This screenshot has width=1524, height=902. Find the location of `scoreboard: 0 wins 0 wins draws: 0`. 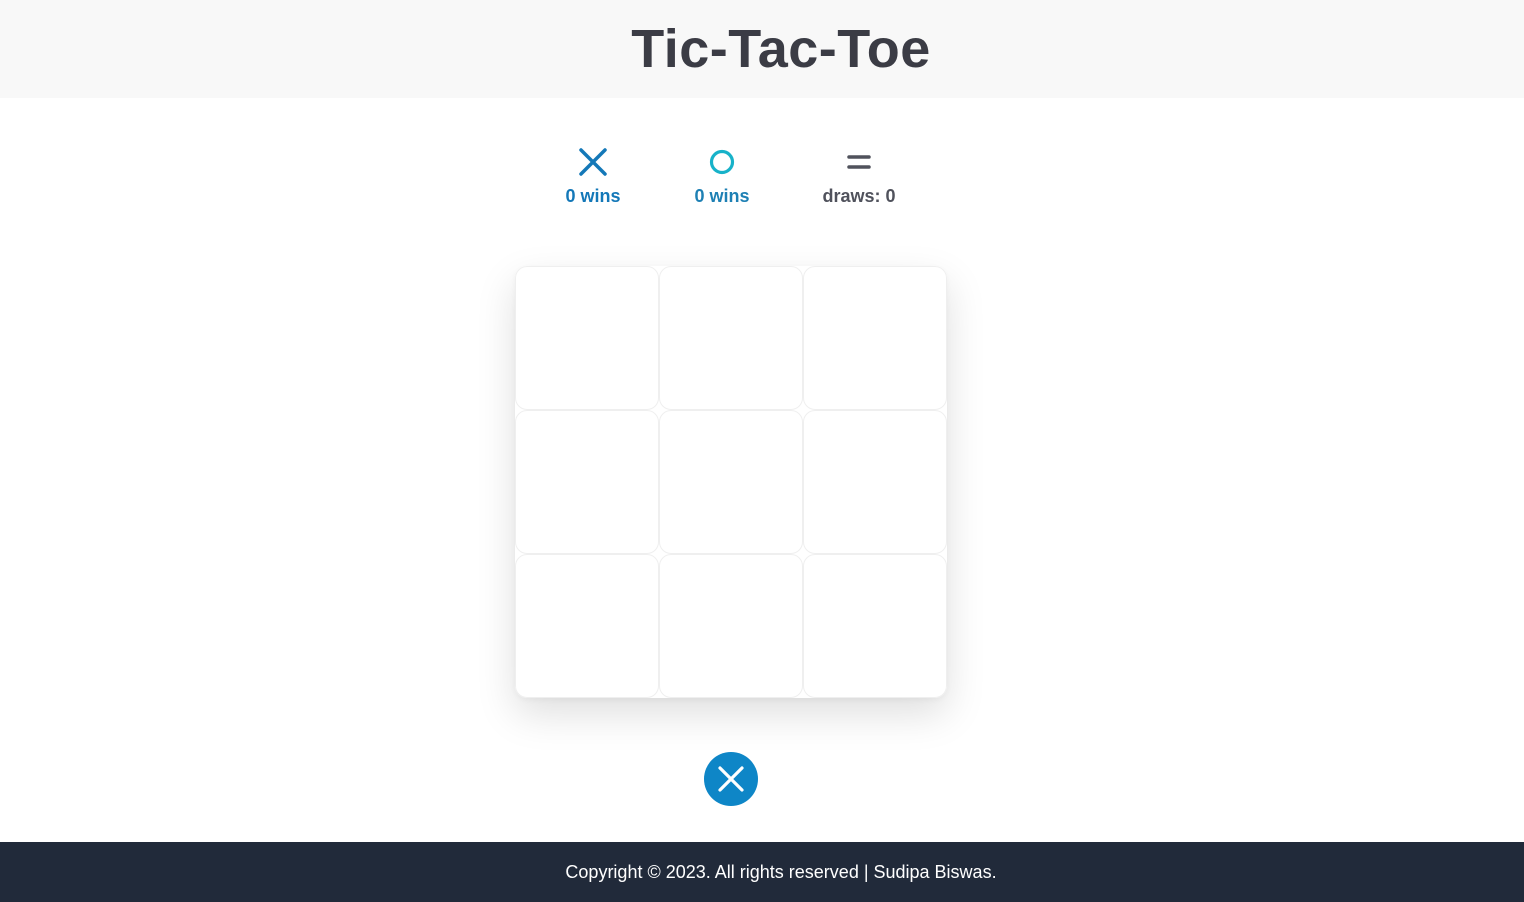

scoreboard: 0 wins 0 wins draws: 0 is located at coordinates (762, 182).